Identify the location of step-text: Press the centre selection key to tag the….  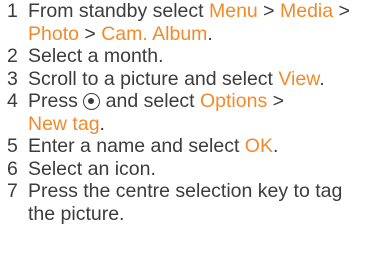
(185, 202).